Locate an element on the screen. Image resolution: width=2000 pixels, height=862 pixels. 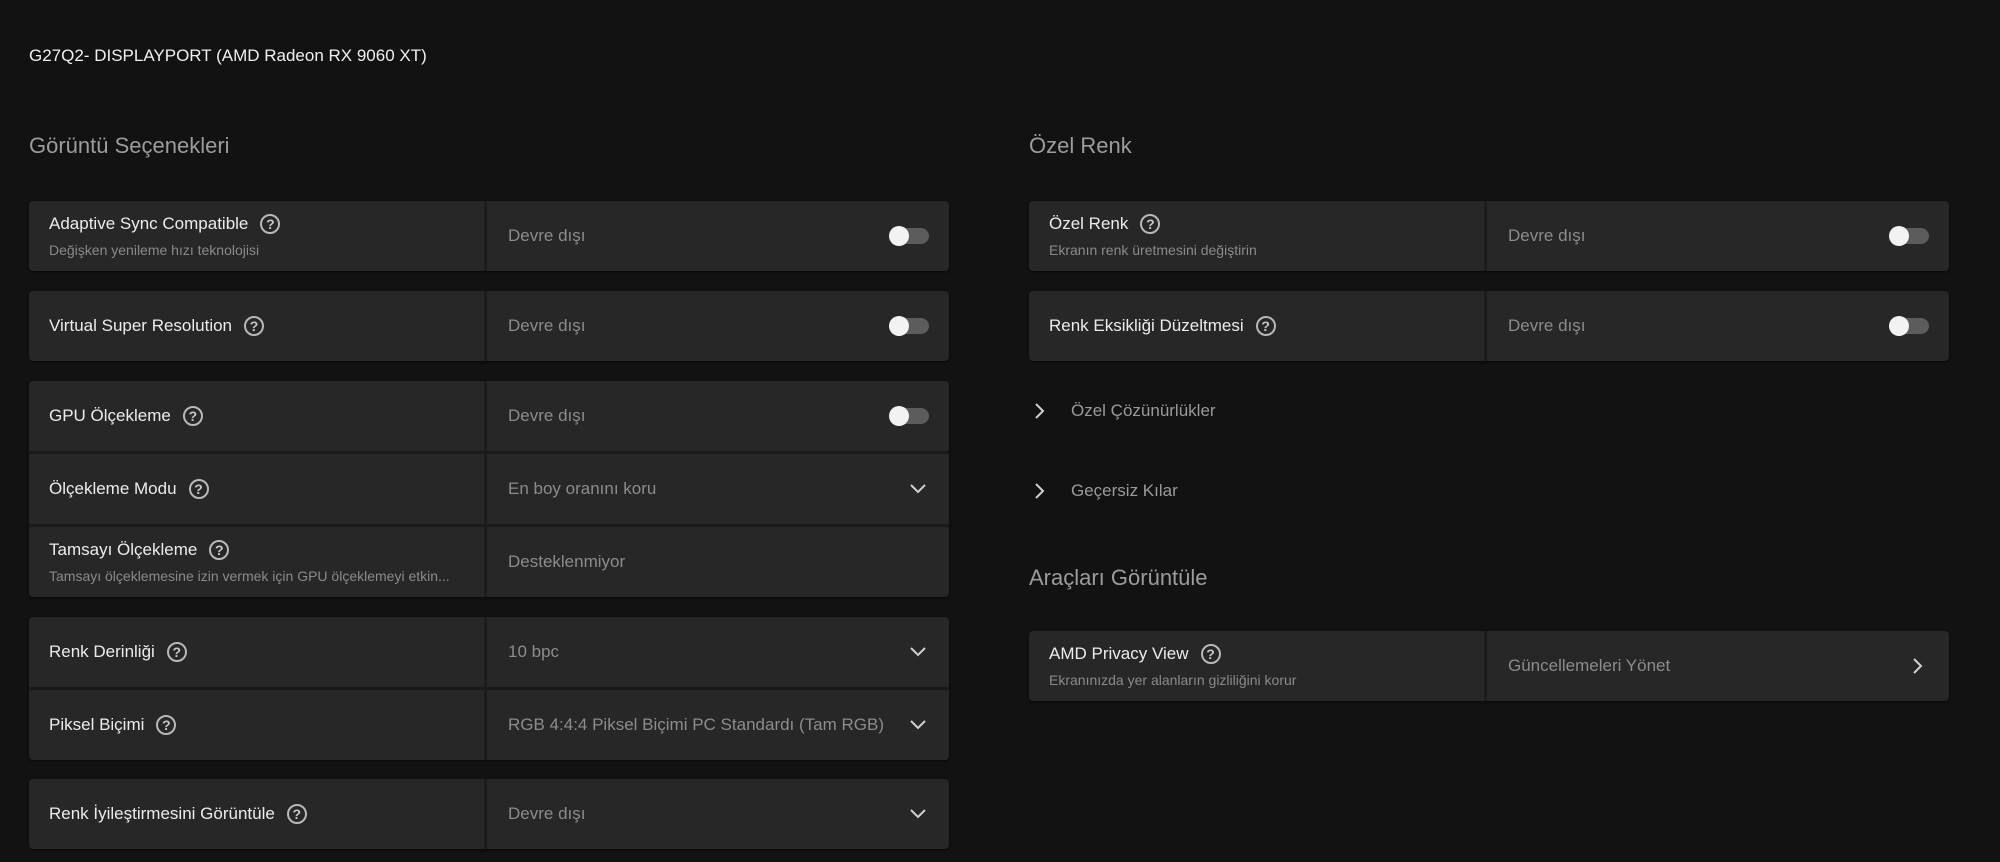
gpu-scaling-toggle is located at coordinates (909, 416).